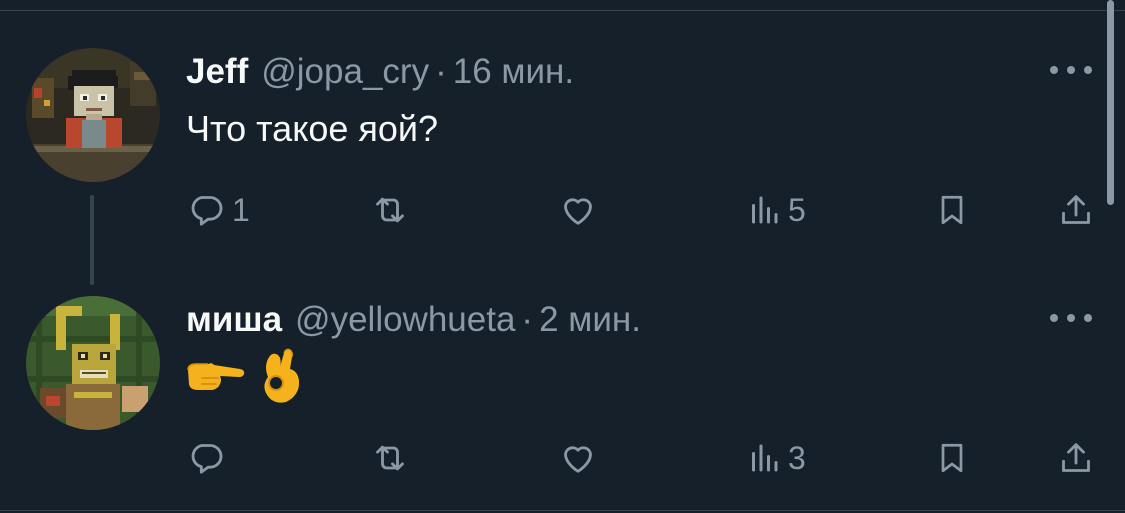  I want to click on pointing-right-emoji-icon, so click(216, 376).